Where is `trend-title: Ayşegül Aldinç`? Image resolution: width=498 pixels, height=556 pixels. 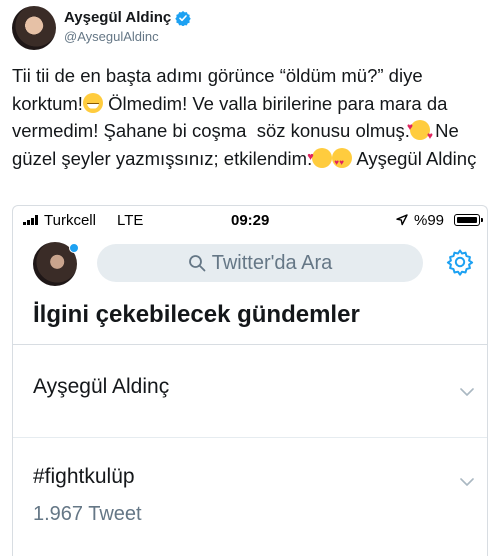
trend-title: Ayşegül Aldinç is located at coordinates (101, 386).